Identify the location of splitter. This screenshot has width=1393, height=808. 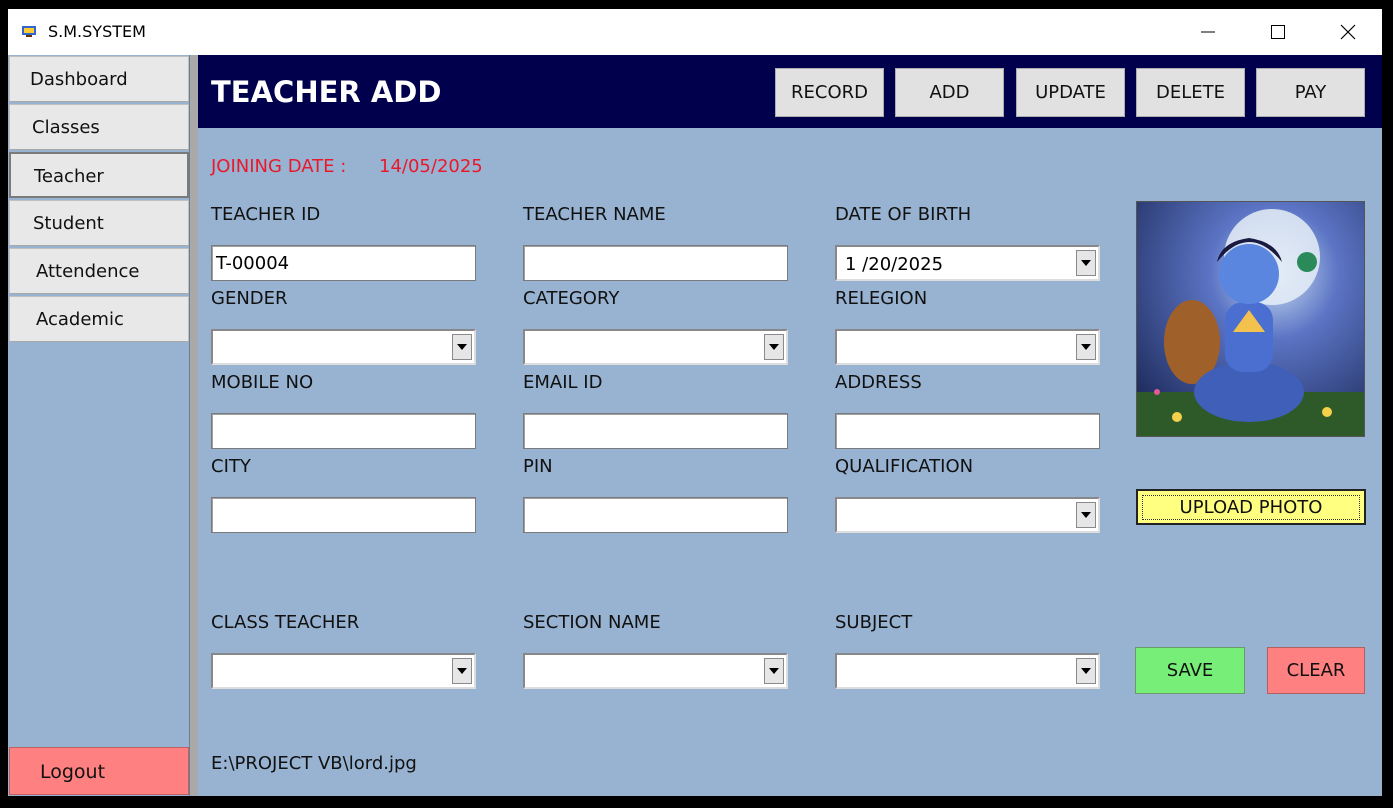
(194, 425).